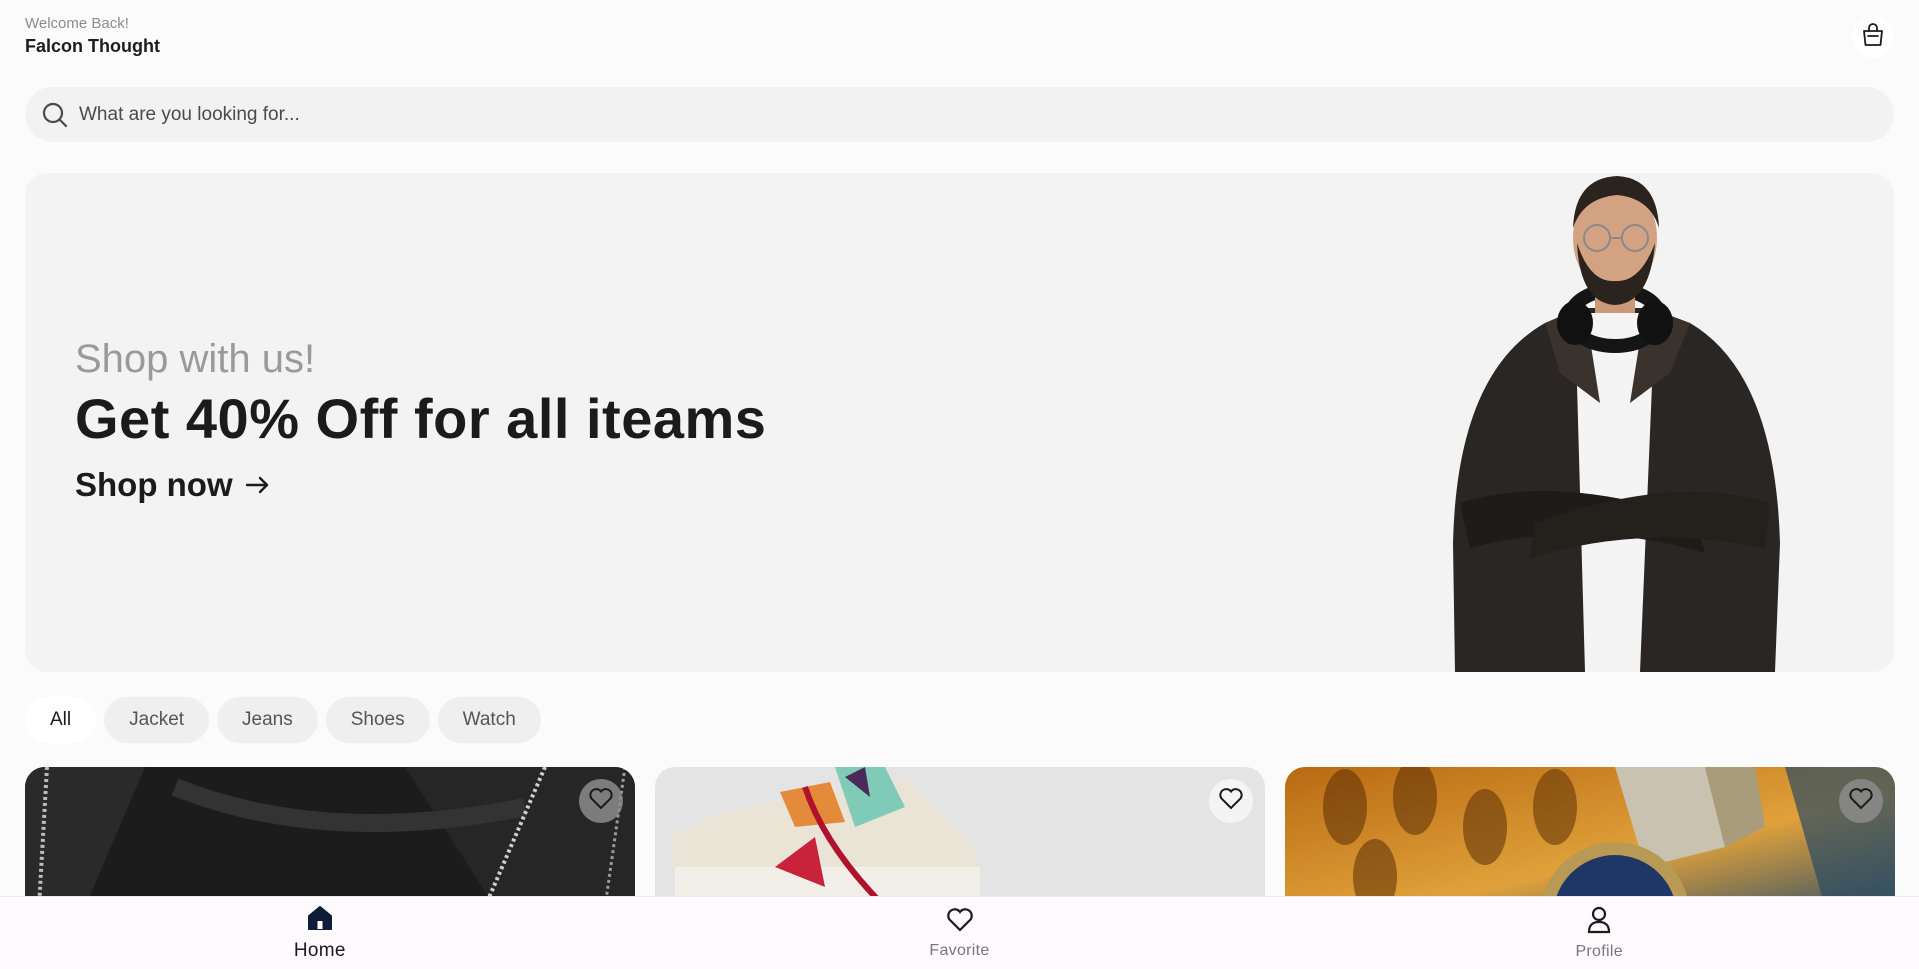  I want to click on bottom-nav: Home Favorite Profile, so click(959, 932).